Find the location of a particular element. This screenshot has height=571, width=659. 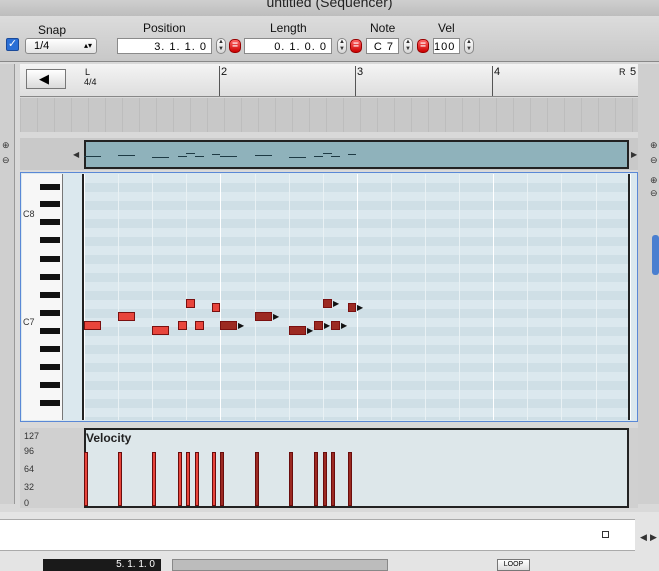

time-signature: 4/4 is located at coordinates (90, 82).